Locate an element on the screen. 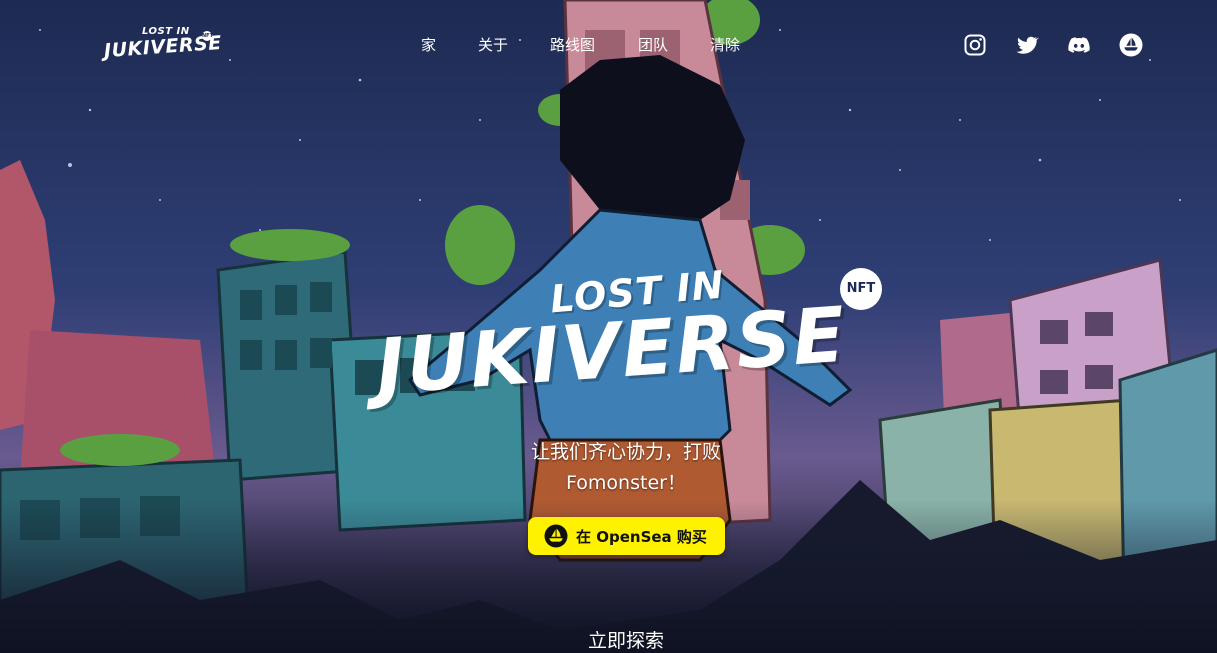 Image resolution: width=1217 pixels, height=653 pixels. instagram-icon is located at coordinates (975, 45).